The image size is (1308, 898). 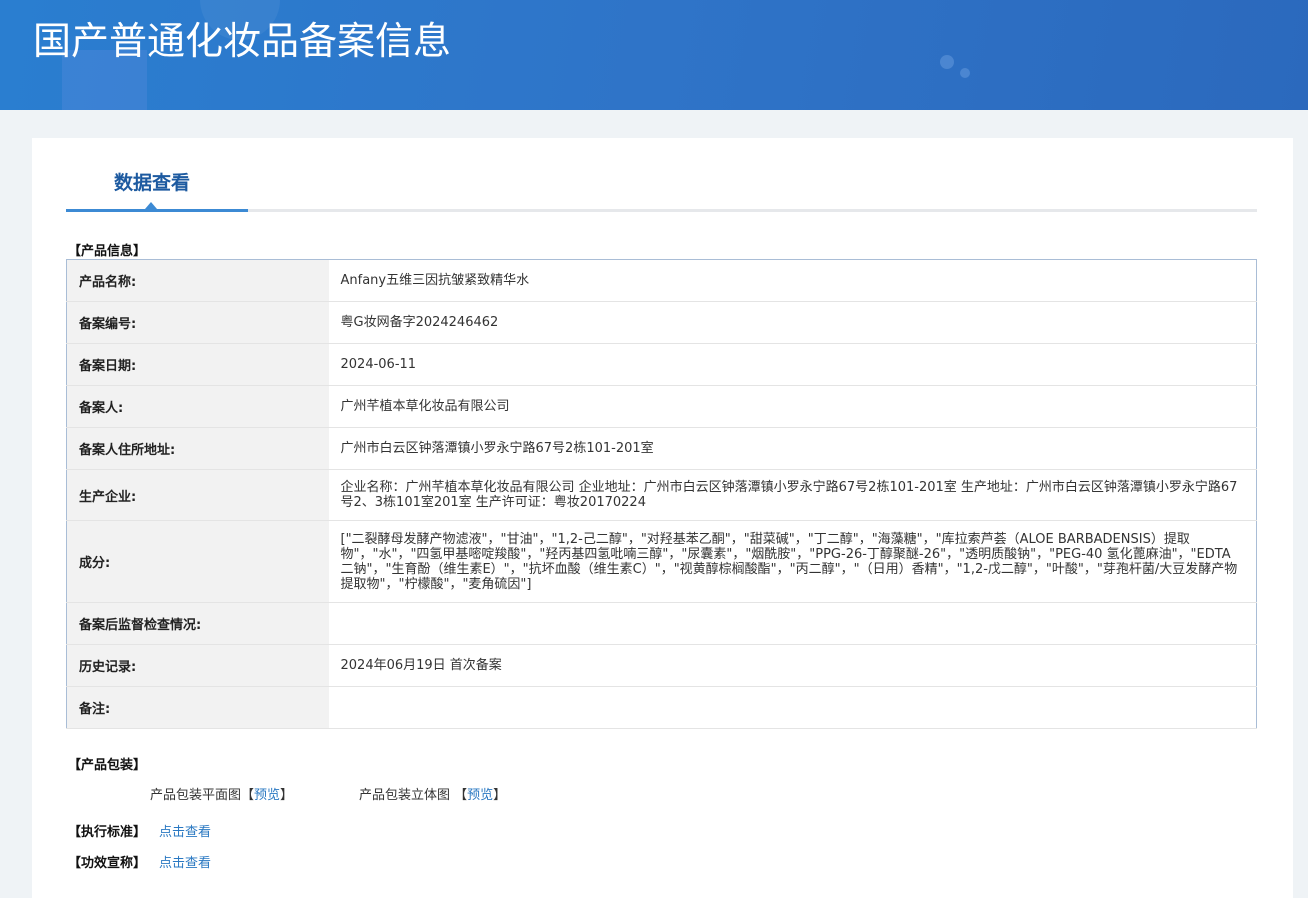 What do you see at coordinates (197, 406) in the screenshot?
I see `row-label: 备案人:` at bounding box center [197, 406].